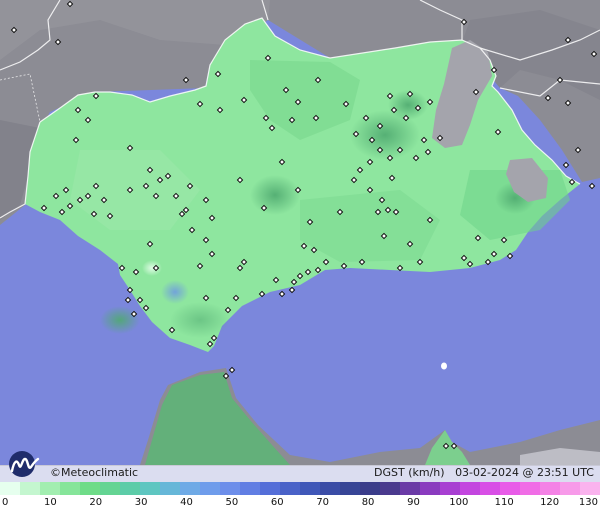 The height and width of the screenshot is (517, 600). Describe the element at coordinates (277, 502) in the screenshot. I see `color-scale-tick-label: 60` at that location.